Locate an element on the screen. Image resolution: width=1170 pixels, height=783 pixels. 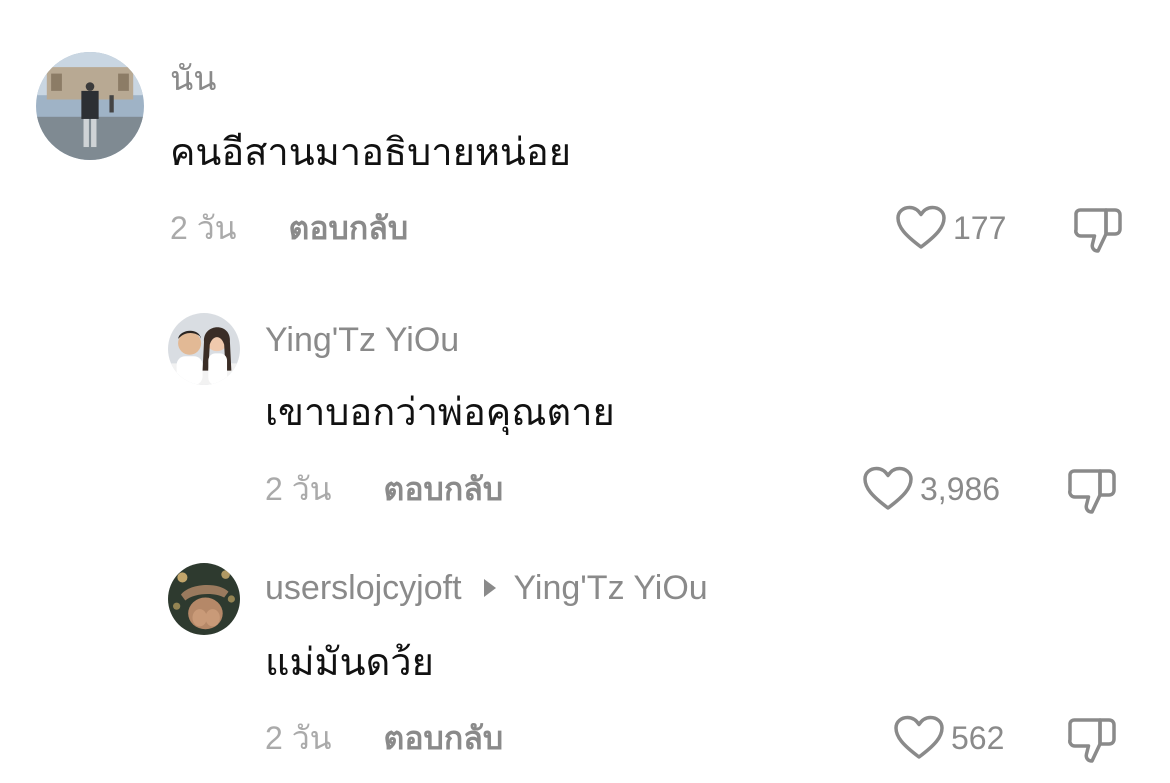
username-text: Ying'Tz YiOu is located at coordinates (362, 339).